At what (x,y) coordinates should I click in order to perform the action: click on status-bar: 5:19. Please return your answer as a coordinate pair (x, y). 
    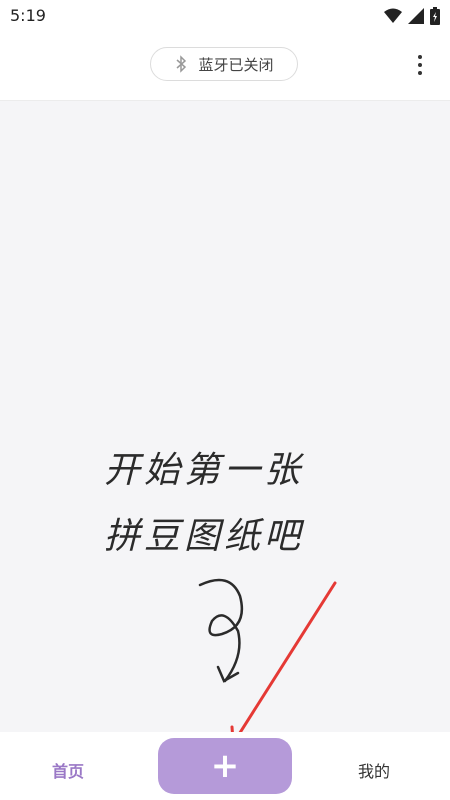
    Looking at the image, I should click on (225, 16).